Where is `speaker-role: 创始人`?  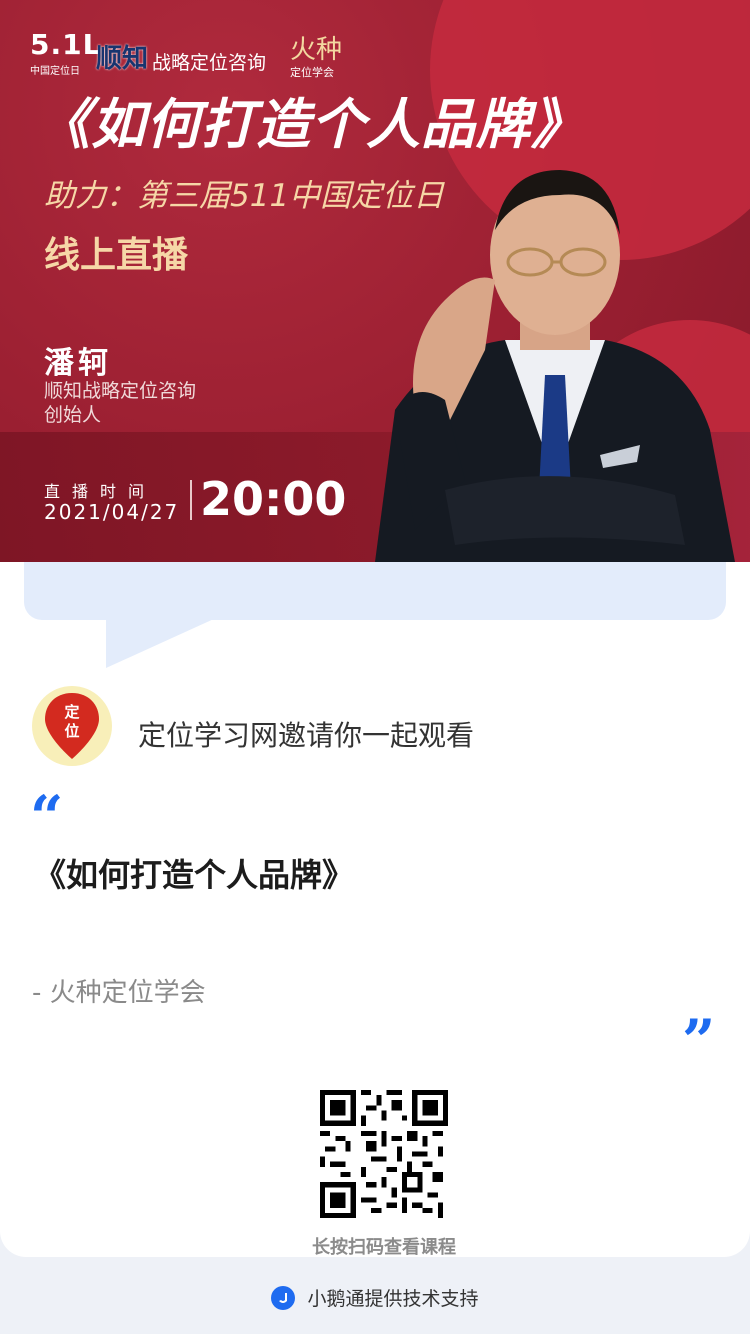 speaker-role: 创始人 is located at coordinates (73, 415).